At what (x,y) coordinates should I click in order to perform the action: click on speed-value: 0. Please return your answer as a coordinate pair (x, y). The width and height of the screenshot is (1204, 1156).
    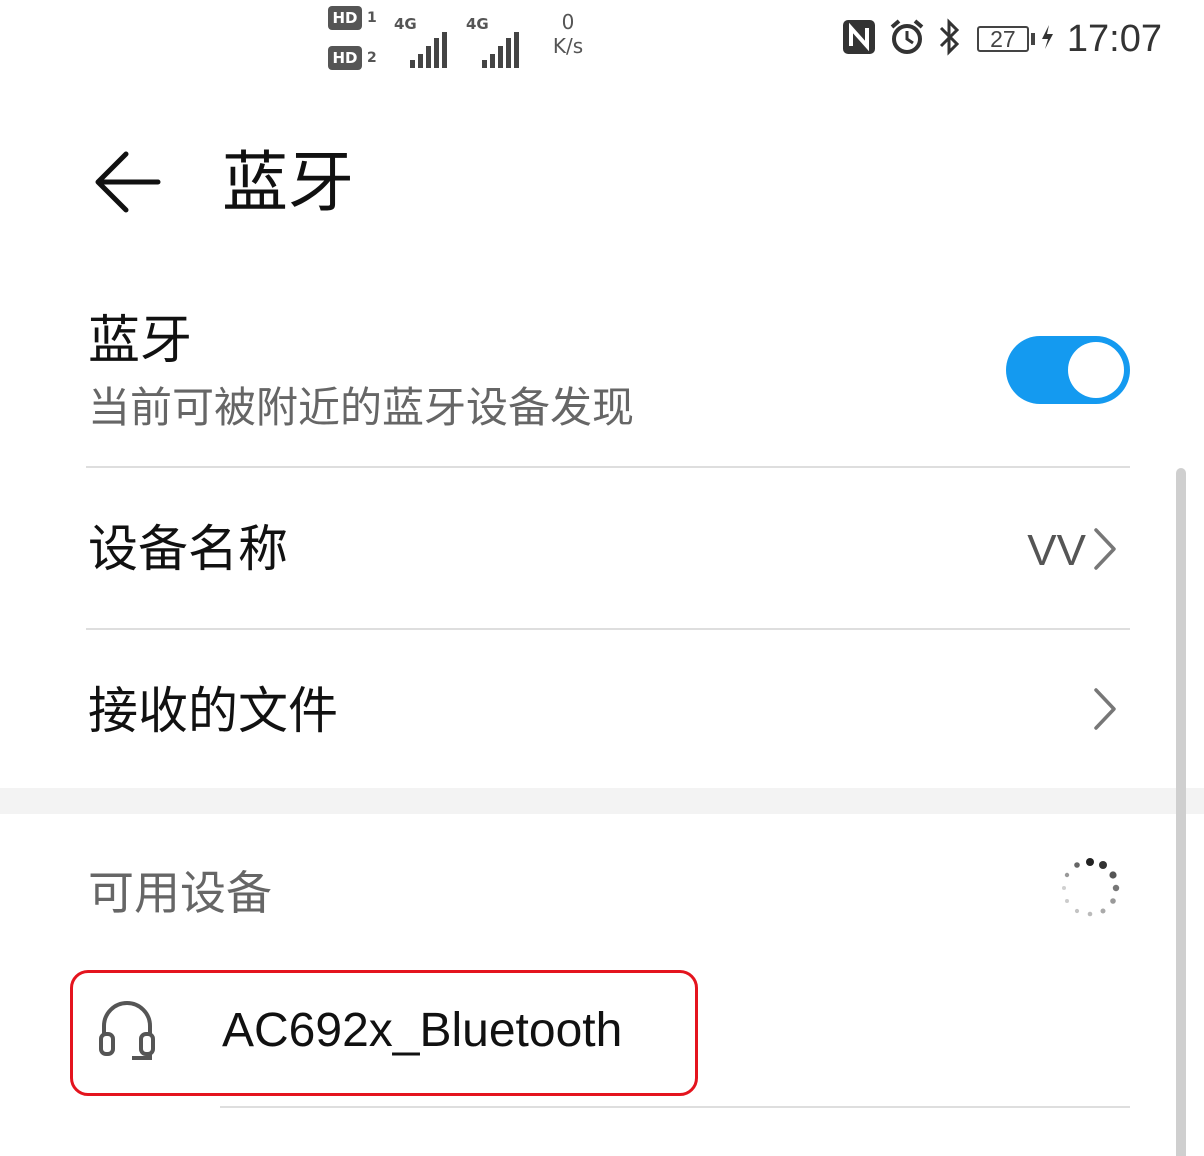
    Looking at the image, I should click on (568, 22).